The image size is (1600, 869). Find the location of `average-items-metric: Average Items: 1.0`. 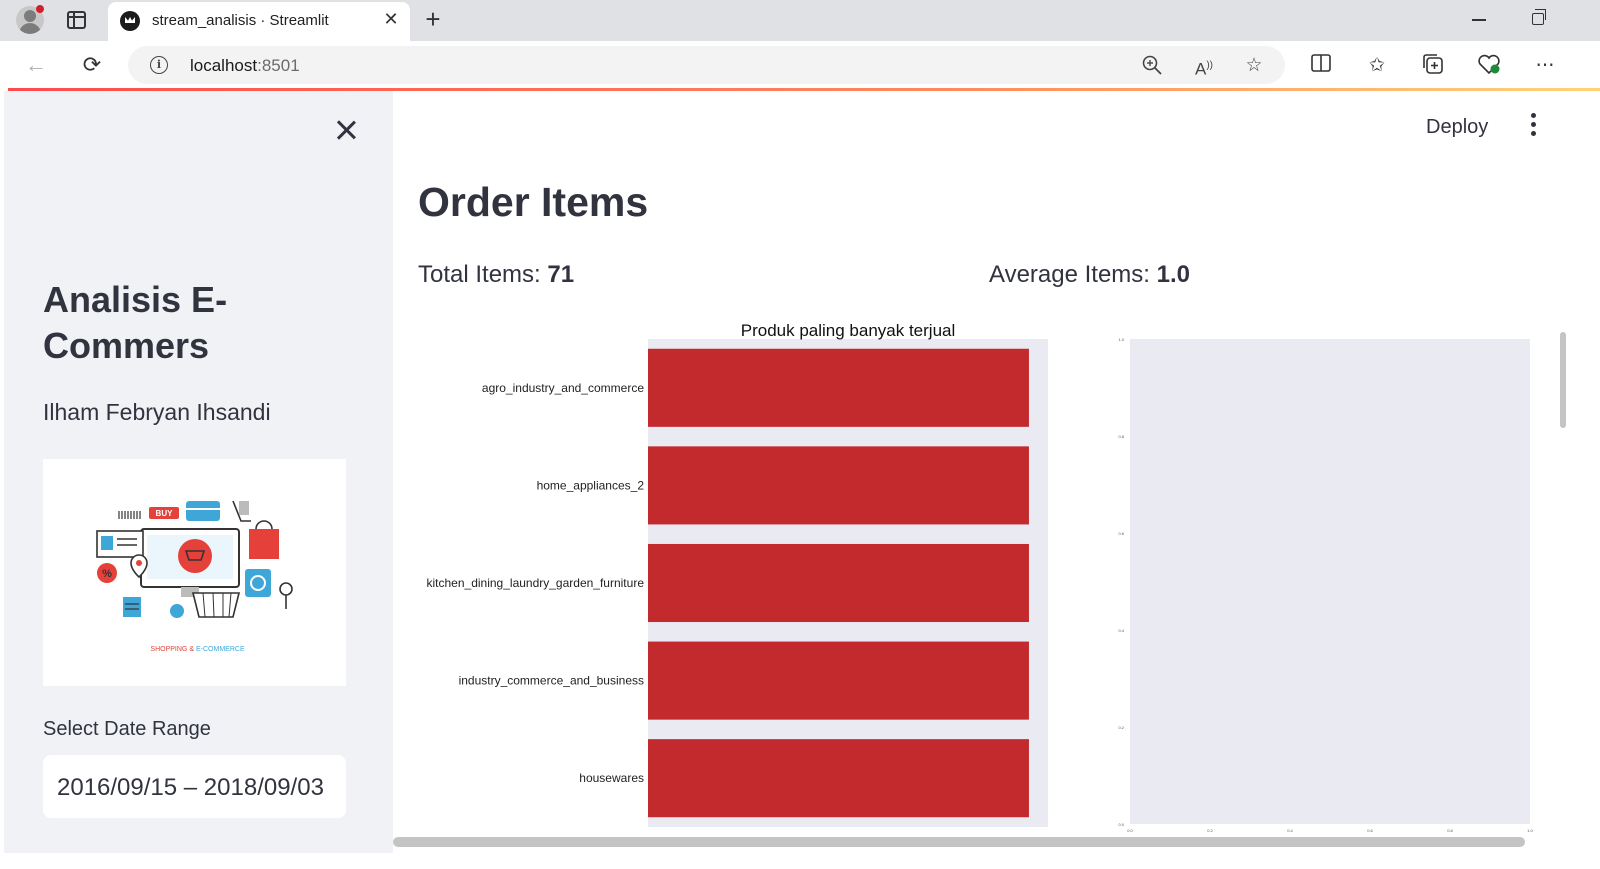

average-items-metric: Average Items: 1.0 is located at coordinates (1089, 275).